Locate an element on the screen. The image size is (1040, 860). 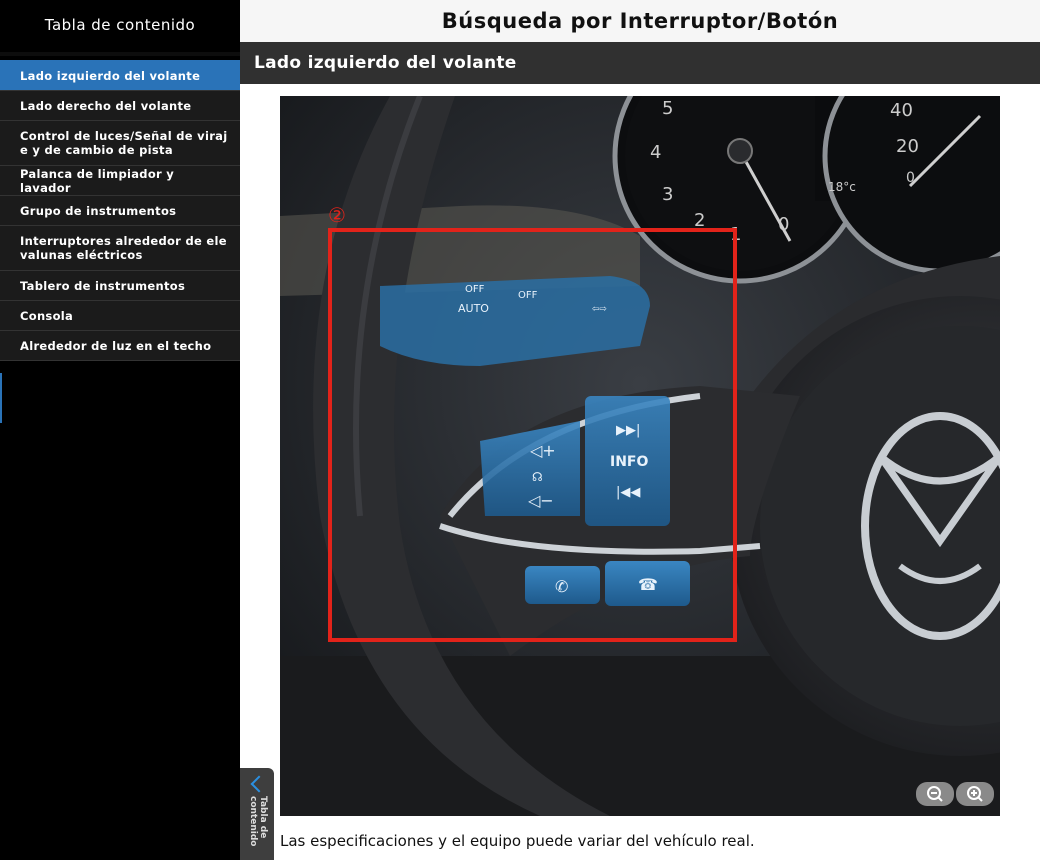
svg-text: 20 is located at coordinates (907, 146).